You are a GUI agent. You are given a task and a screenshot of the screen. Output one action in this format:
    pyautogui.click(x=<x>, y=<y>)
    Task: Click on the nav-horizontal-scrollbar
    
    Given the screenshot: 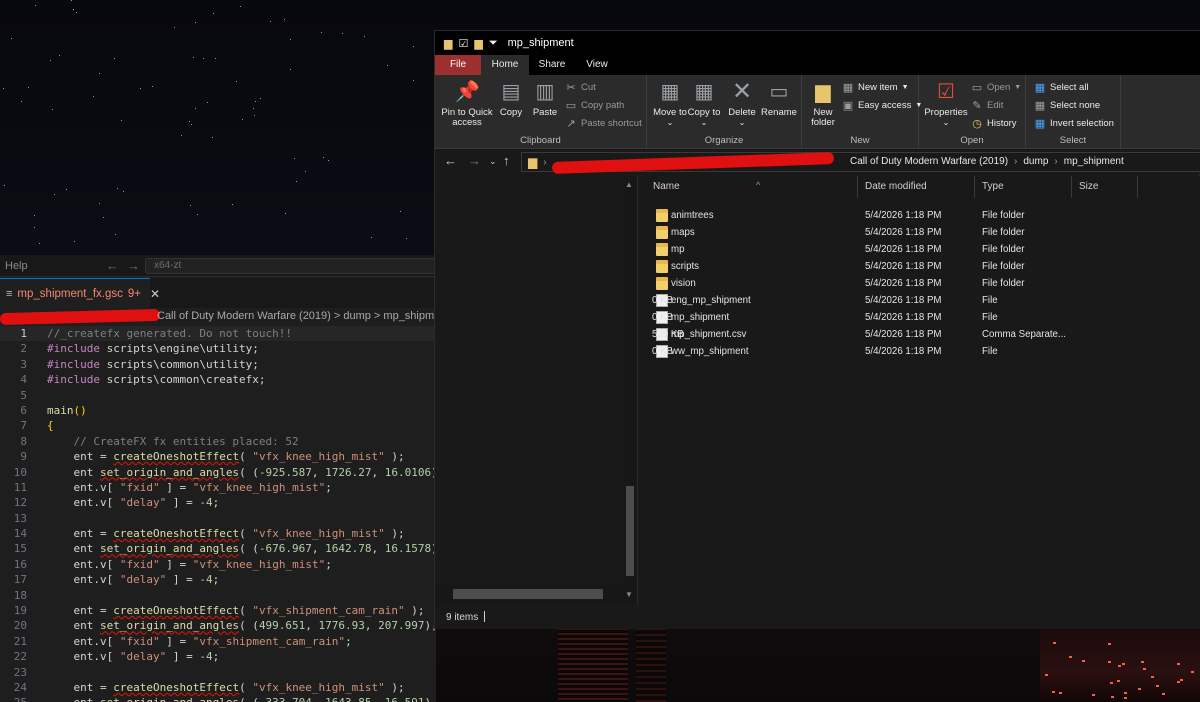 What is the action you would take?
    pyautogui.click(x=530, y=594)
    